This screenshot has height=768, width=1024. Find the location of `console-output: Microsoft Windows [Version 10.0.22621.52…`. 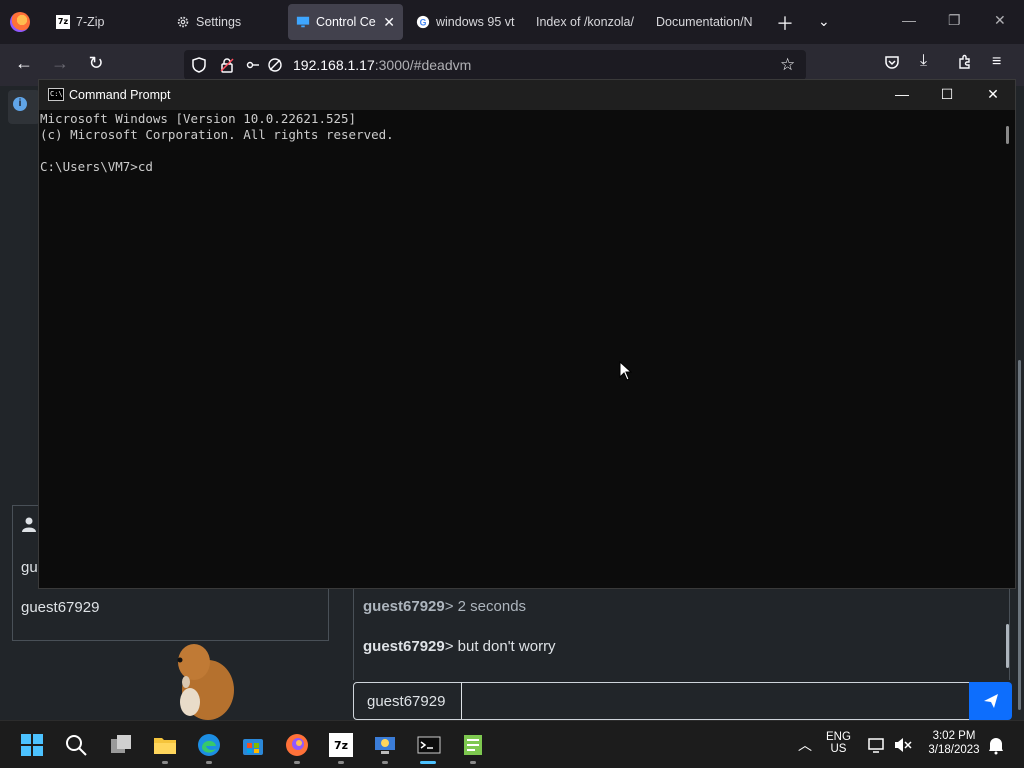

console-output: Microsoft Windows [Version 10.0.22621.52… is located at coordinates (519, 143).